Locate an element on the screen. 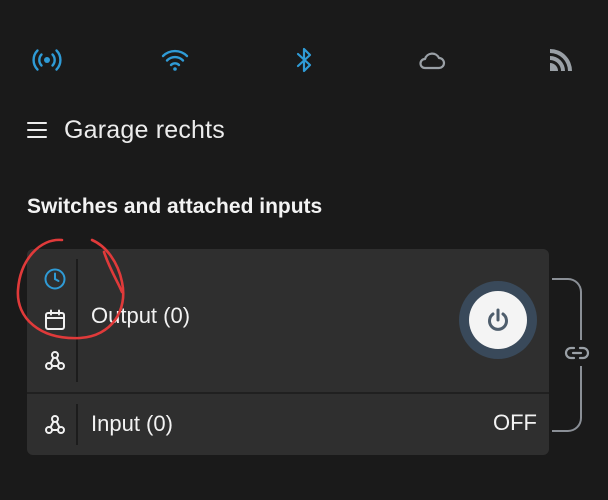  section-title: Switches and attached inputs is located at coordinates (175, 206).